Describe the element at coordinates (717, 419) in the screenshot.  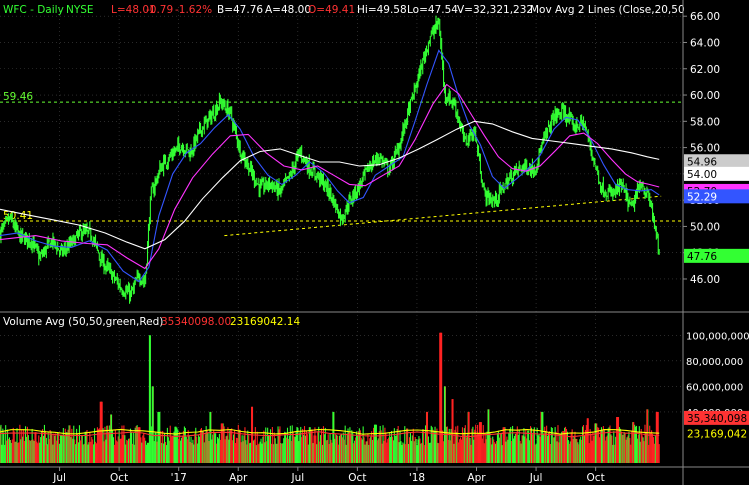
I see `volume-label-text: 35,340,098` at that location.